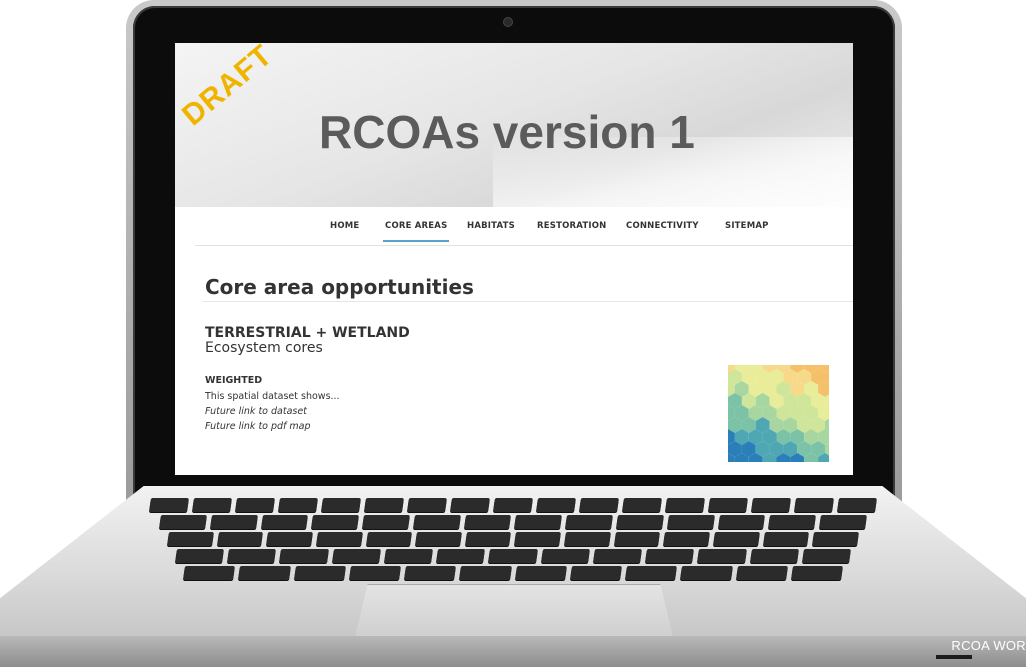  Describe the element at coordinates (264, 348) in the screenshot. I see `section-subtitle: Ecosystem cores` at that location.